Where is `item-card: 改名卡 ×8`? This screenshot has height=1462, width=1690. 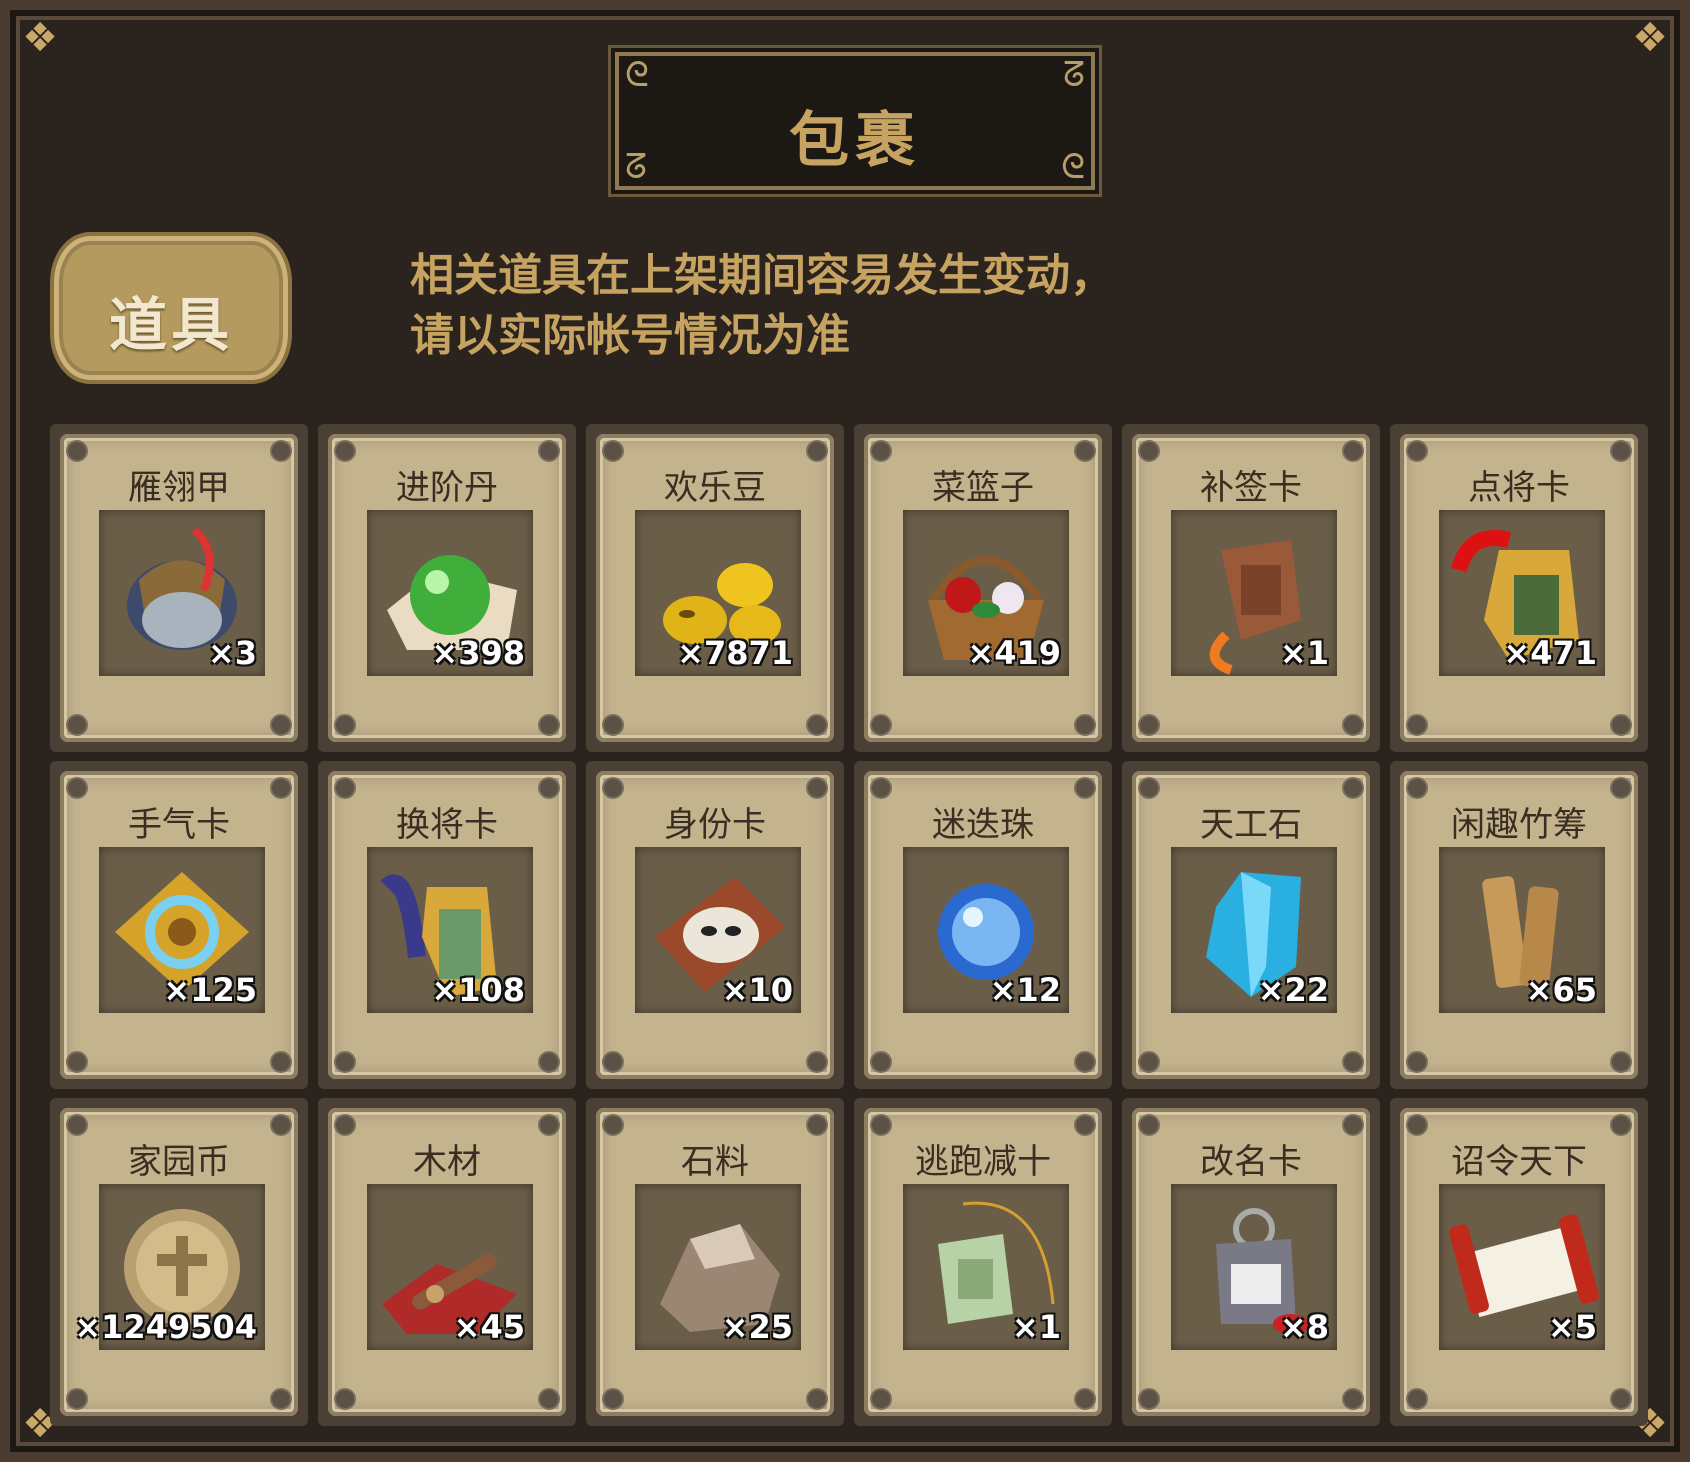 item-card: 改名卡 ×8 is located at coordinates (1251, 1262).